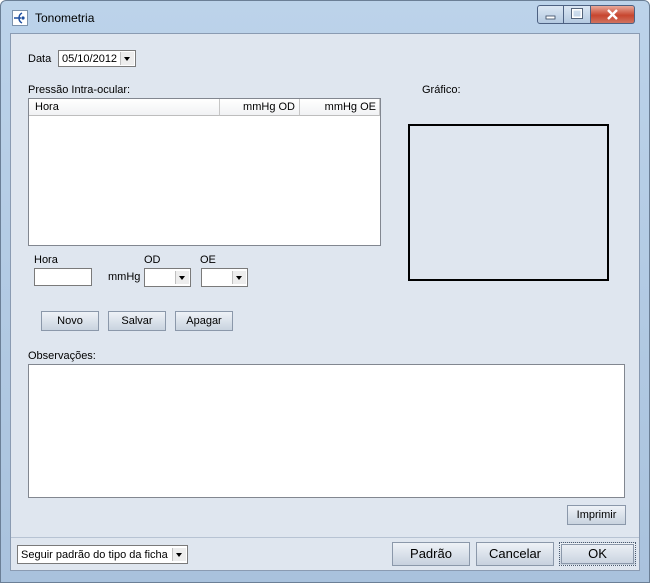 This screenshot has width=650, height=583. Describe the element at coordinates (340, 107) in the screenshot. I see `column-header-mmhg-oe: mmHg OE` at that location.